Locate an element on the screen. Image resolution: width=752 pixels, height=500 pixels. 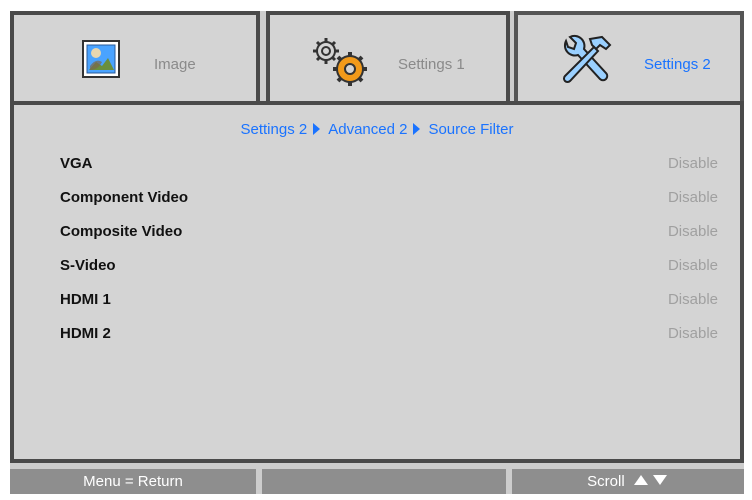
row-label: HDMI 2 is located at coordinates (85, 333).